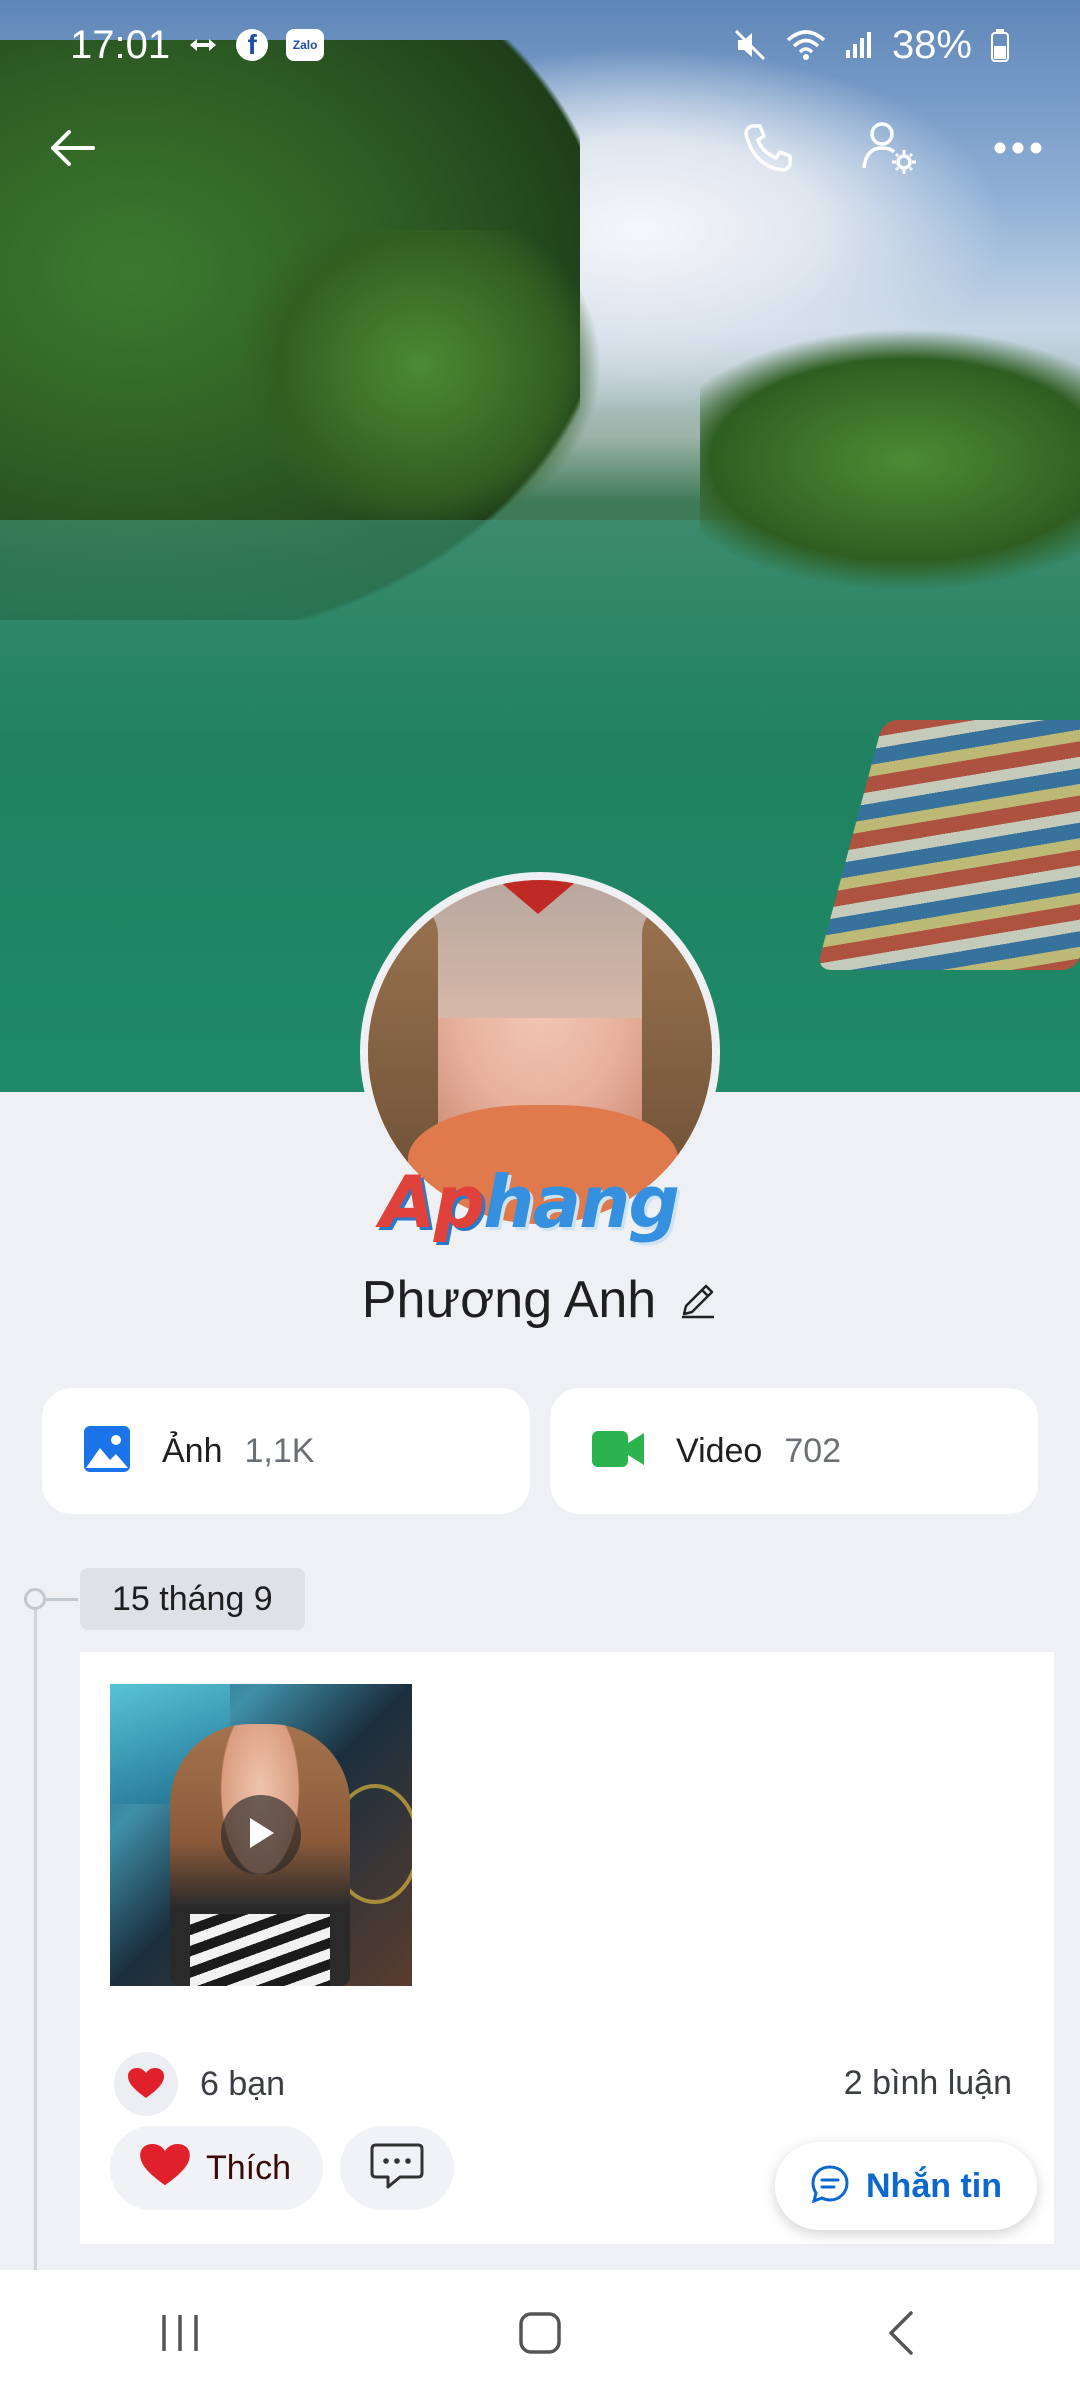 The height and width of the screenshot is (2400, 1080). Describe the element at coordinates (1000, 45) in the screenshot. I see `battery-icon` at that location.